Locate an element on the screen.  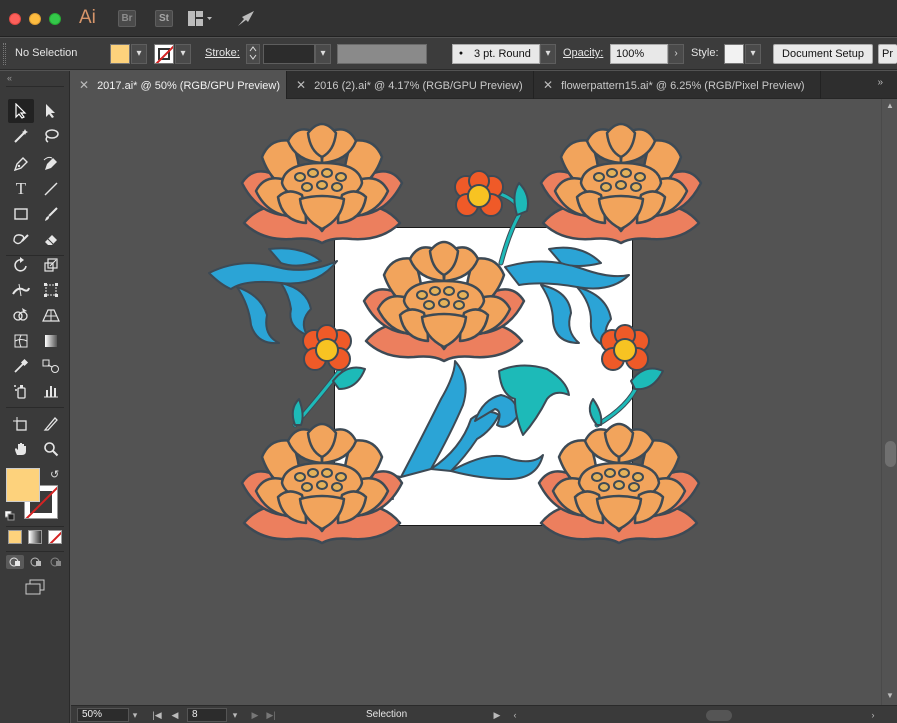
app-logo: Ai is located at coordinates (87, 17).